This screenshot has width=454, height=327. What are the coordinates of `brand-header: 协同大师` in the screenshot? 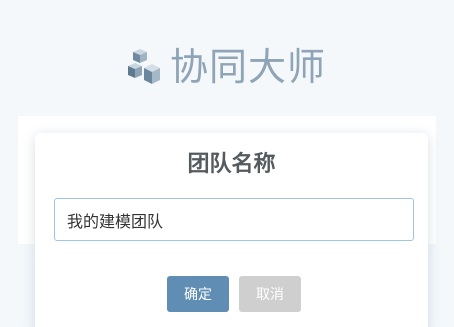 It's located at (226, 67).